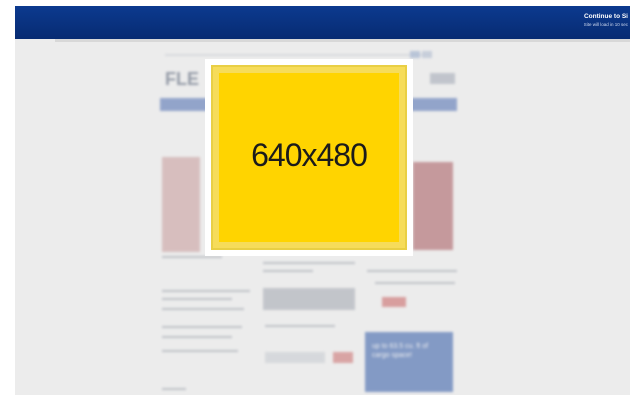 Image resolution: width=630 pixels, height=397 pixels. What do you see at coordinates (174, 389) in the screenshot?
I see `footer-line` at bounding box center [174, 389].